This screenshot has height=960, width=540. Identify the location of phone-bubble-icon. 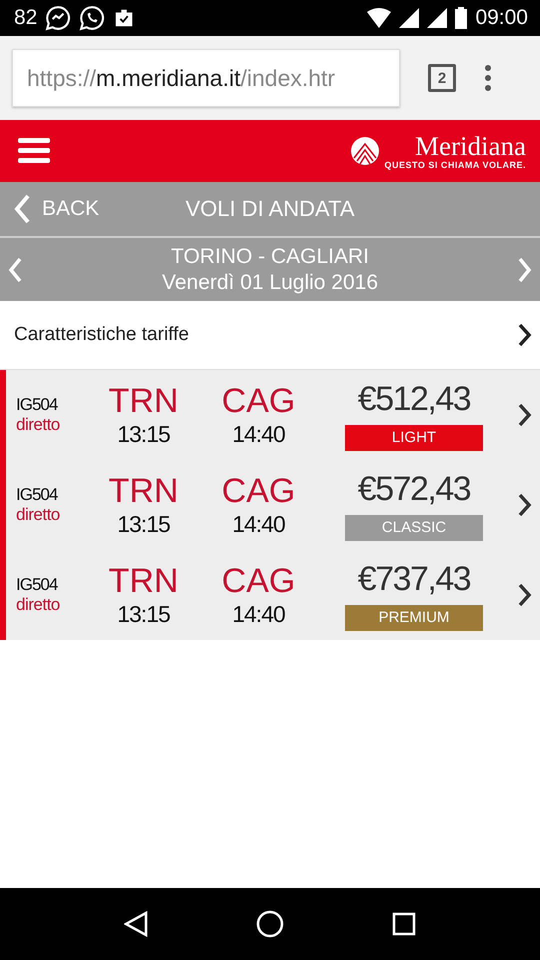
(92, 18).